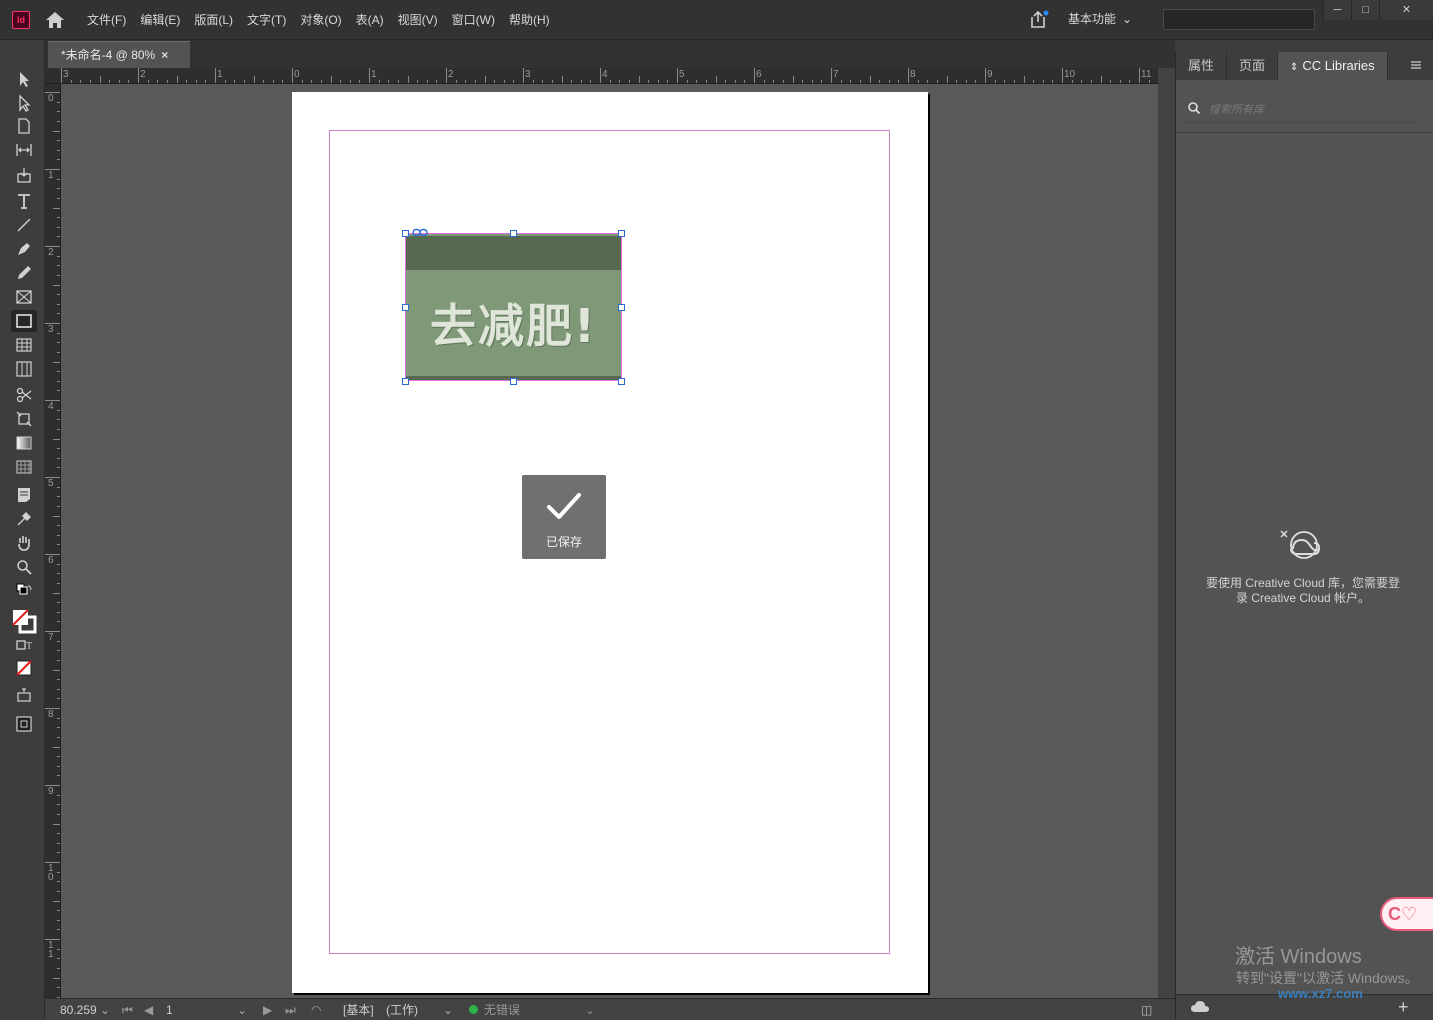 This screenshot has height=1020, width=1433. I want to click on page-tool-icon, so click(24, 126).